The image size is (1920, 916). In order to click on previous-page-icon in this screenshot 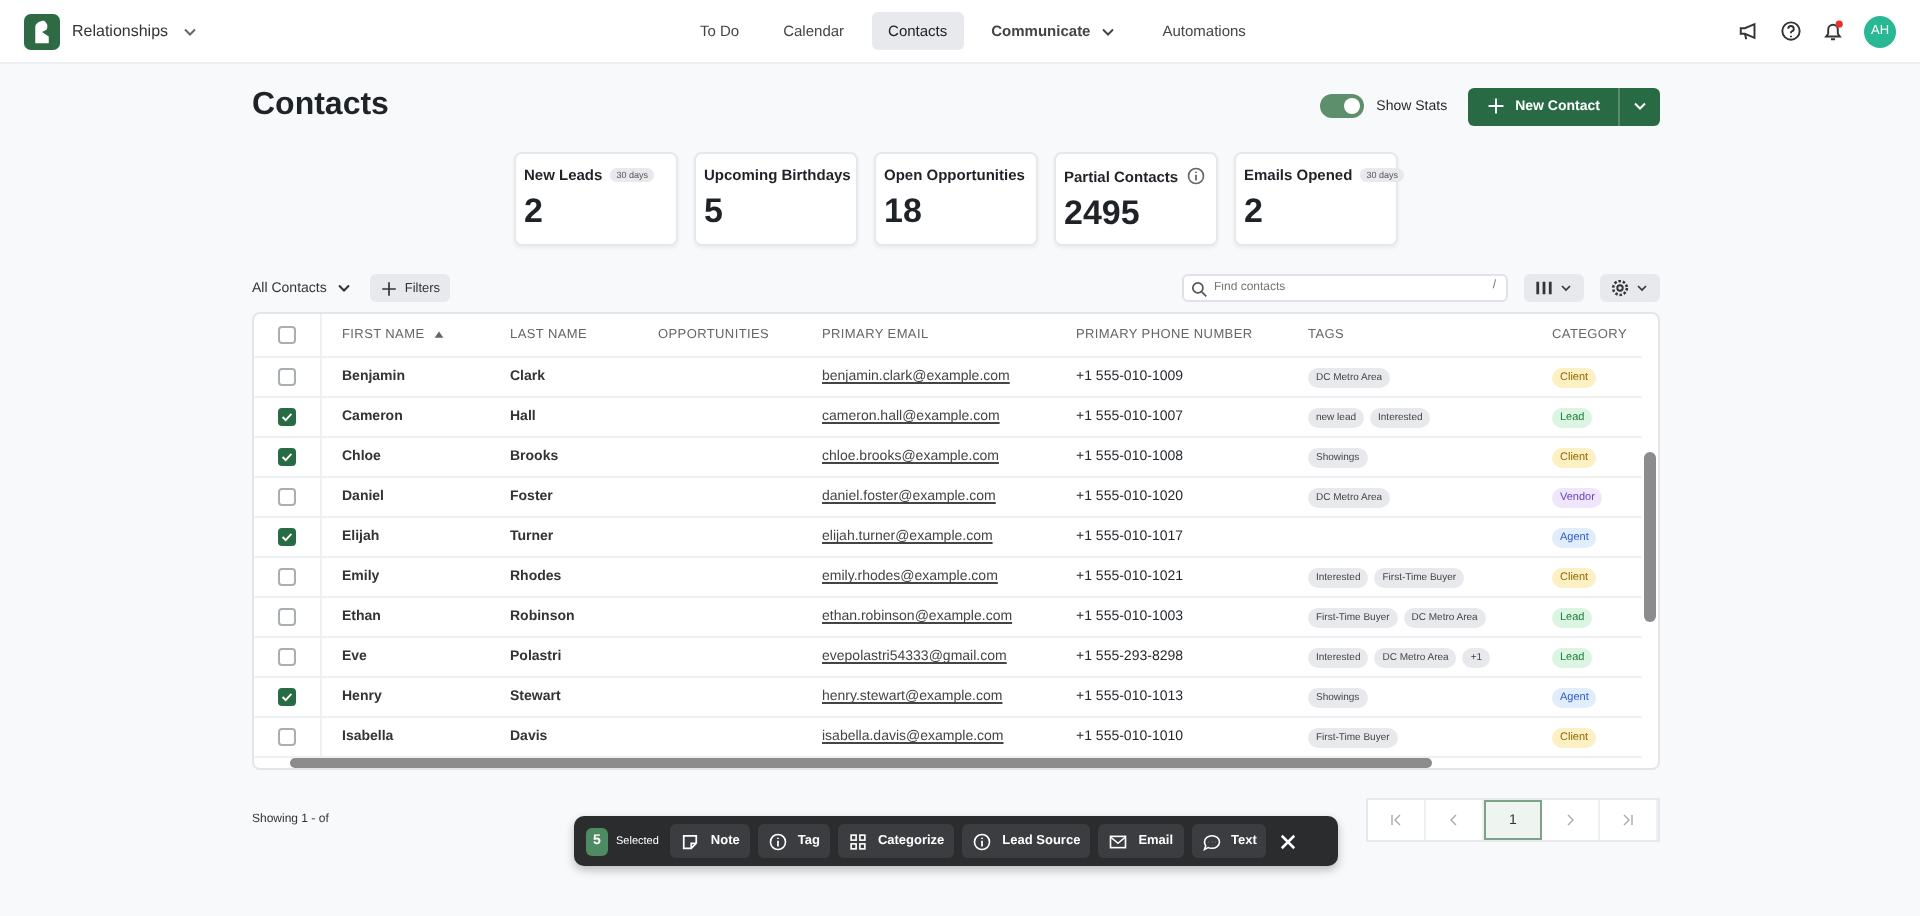, I will do `click(1454, 820)`.